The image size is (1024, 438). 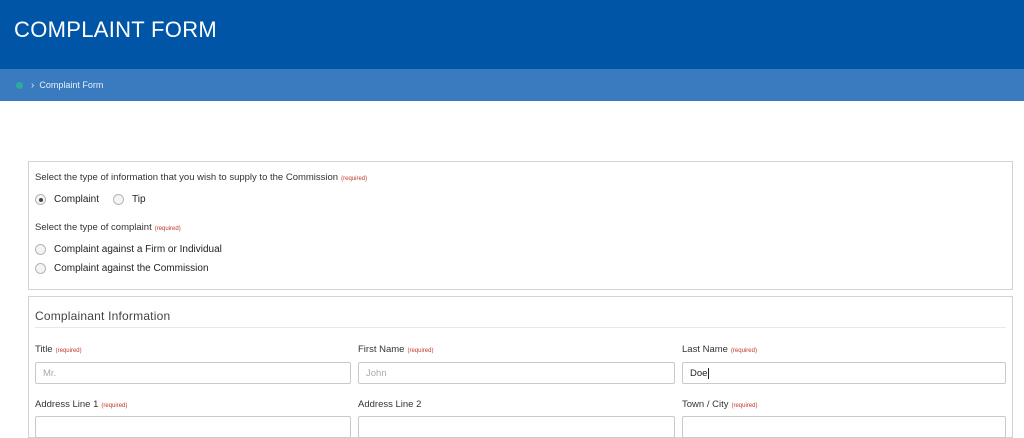 What do you see at coordinates (719, 349) in the screenshot?
I see `last-name-label: Last Name (required)` at bounding box center [719, 349].